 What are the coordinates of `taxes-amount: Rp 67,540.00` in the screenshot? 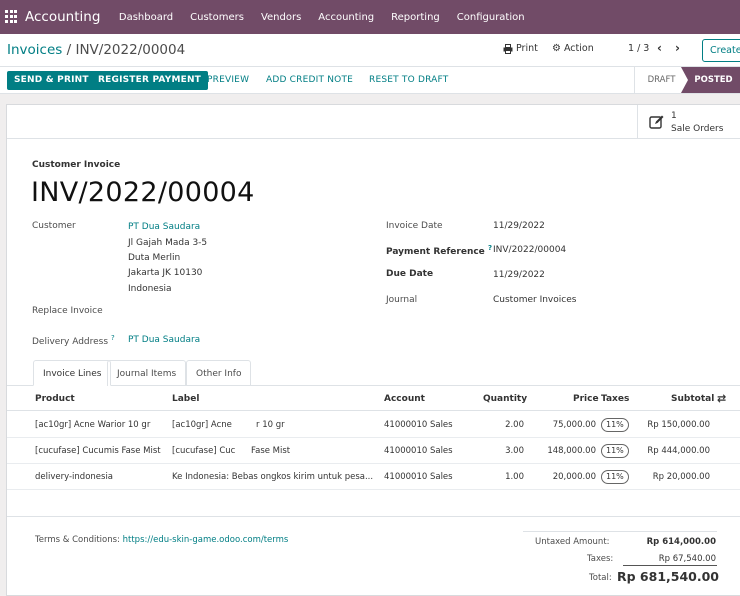 It's located at (687, 559).